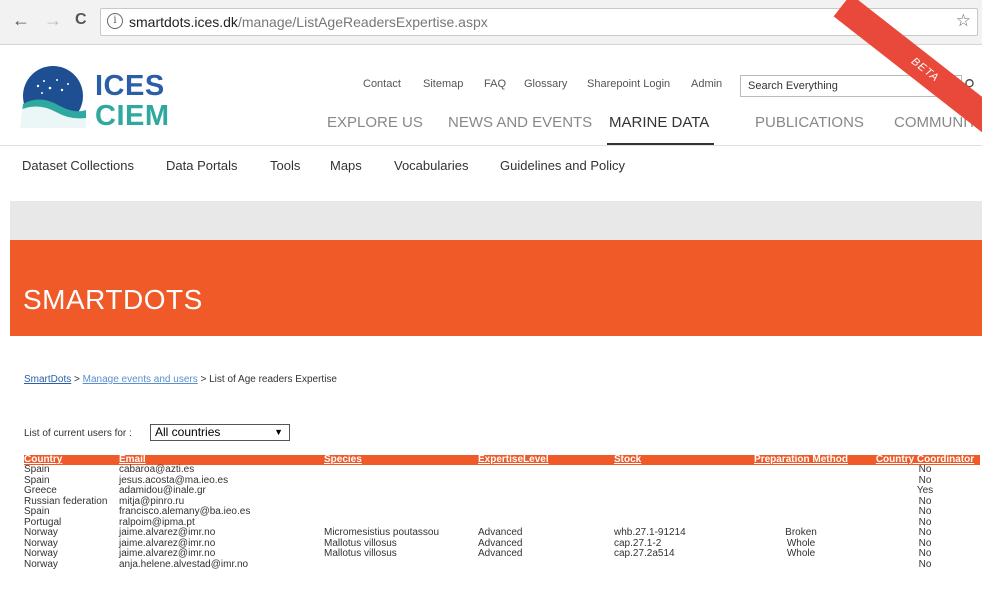  I want to click on cell-country: Greece, so click(40, 490).